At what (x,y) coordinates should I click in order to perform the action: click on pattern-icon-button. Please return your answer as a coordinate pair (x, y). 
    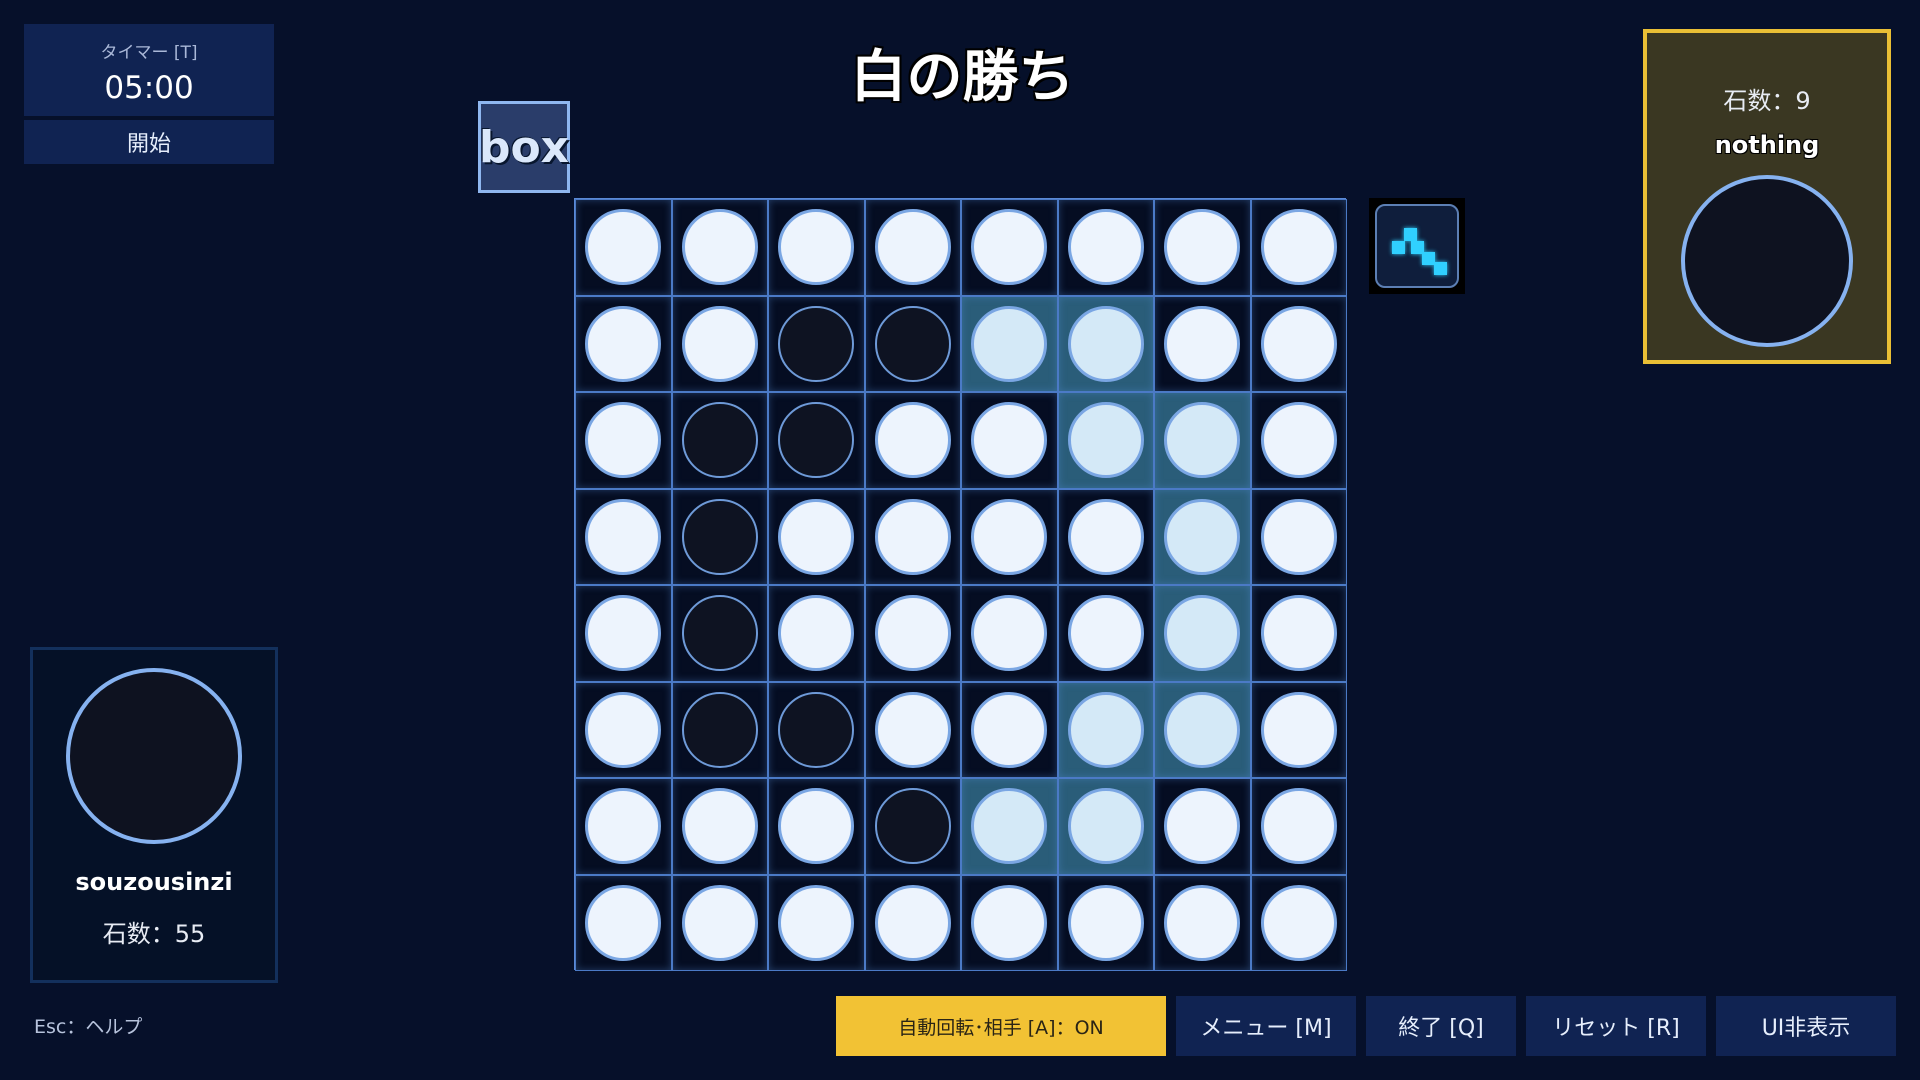
    Looking at the image, I should click on (1417, 246).